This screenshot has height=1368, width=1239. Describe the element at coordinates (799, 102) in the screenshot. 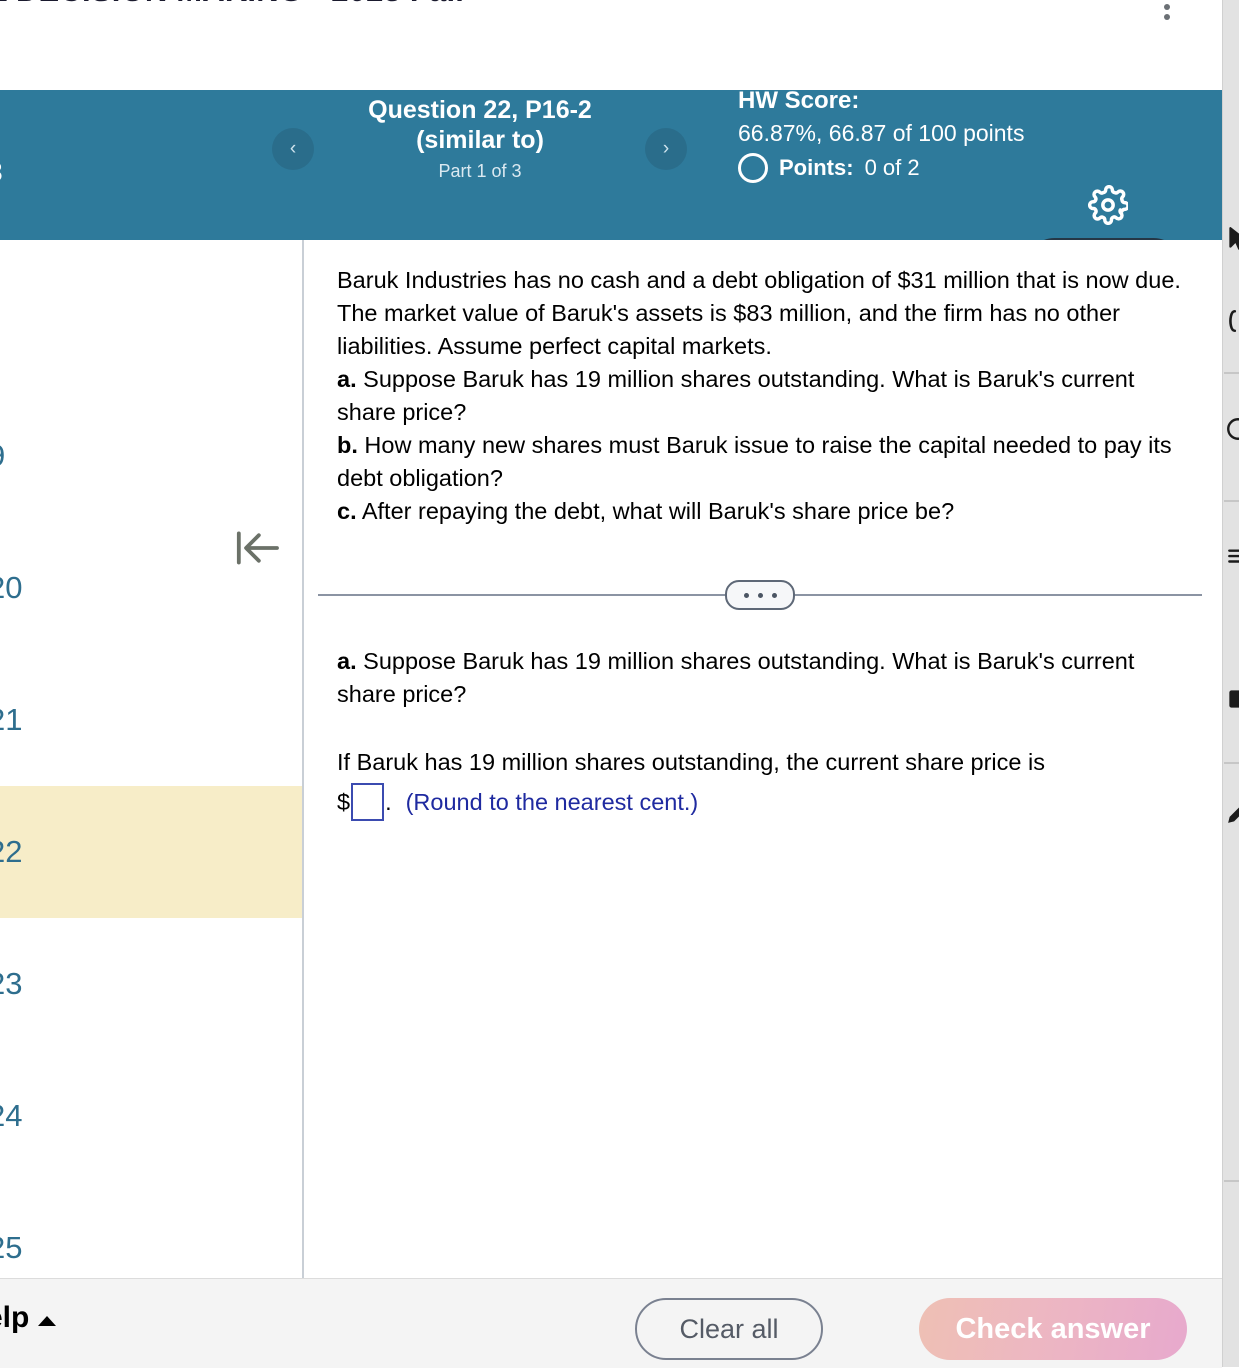

I see `score-heading: HW Score:` at that location.